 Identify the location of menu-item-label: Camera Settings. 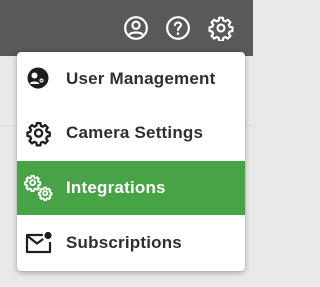
(135, 132).